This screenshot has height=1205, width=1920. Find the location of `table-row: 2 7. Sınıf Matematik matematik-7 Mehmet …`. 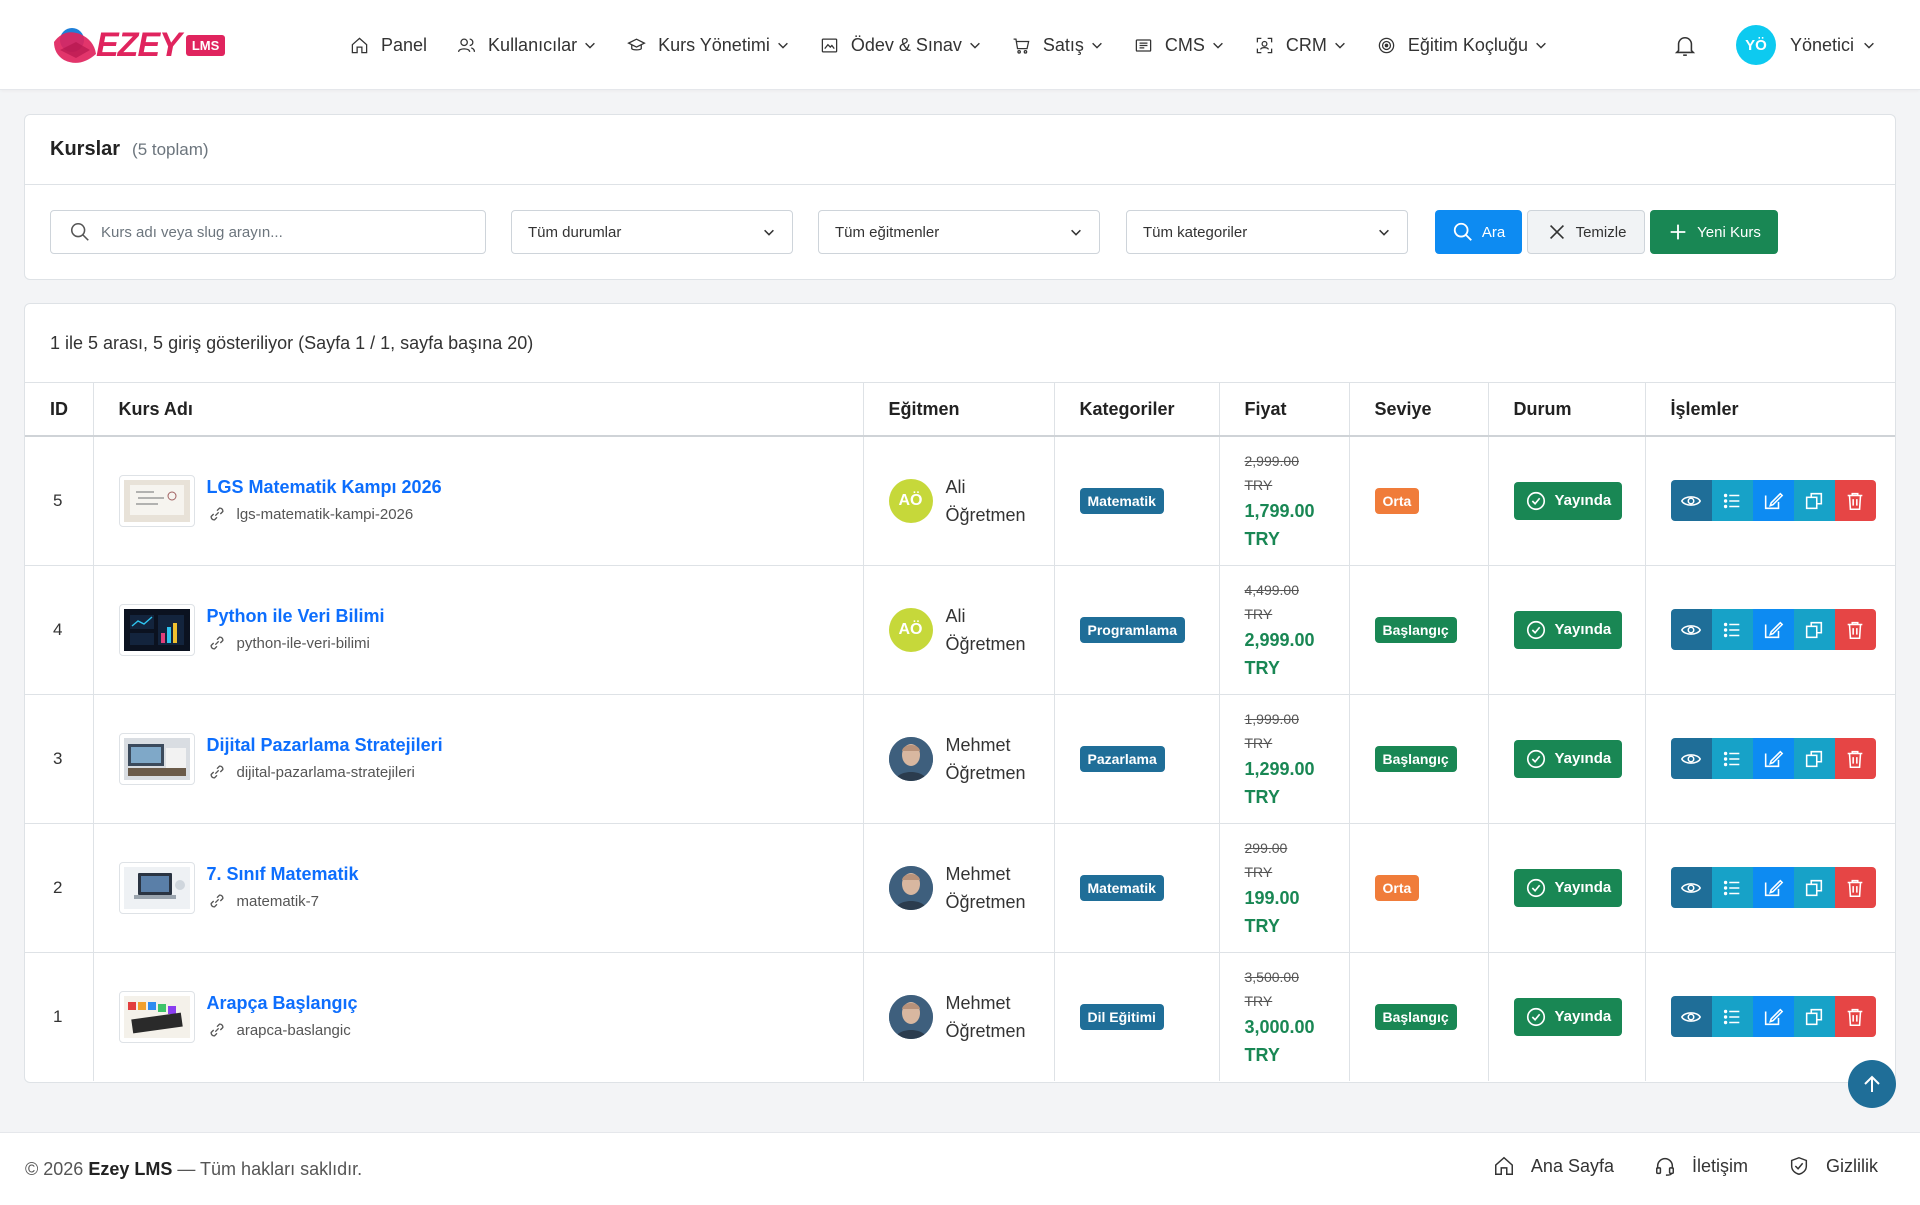

table-row: 2 7. Sınıf Matematik matematik-7 Mehmet … is located at coordinates (960, 888).